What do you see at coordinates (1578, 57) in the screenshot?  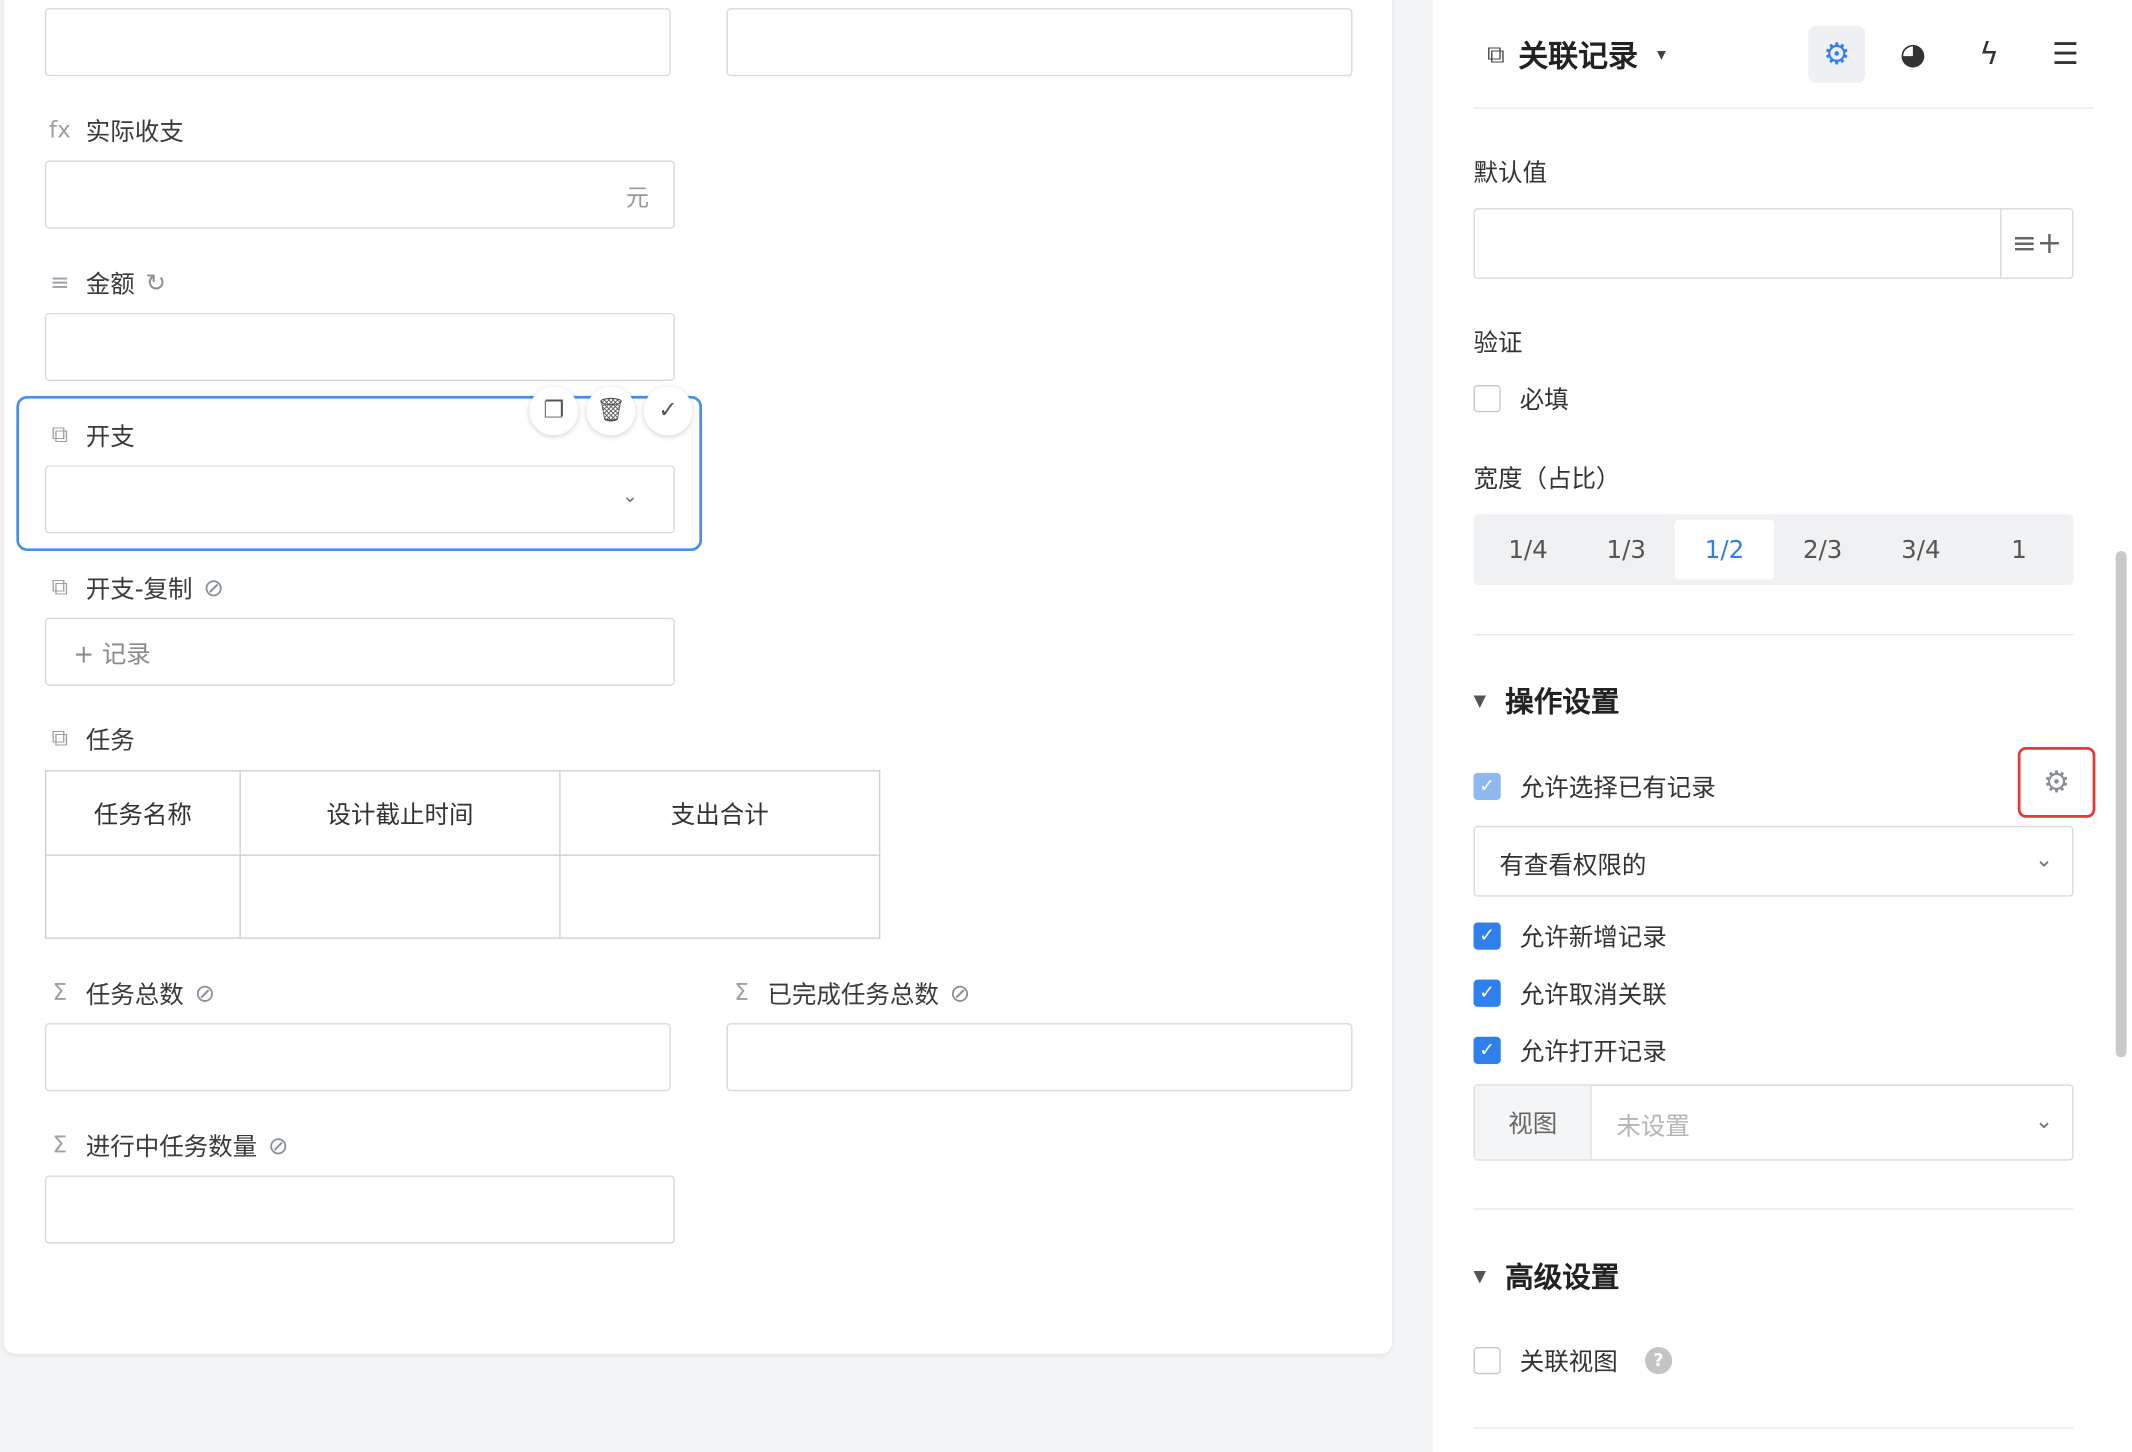 I see `field-type-title: 关联记录` at bounding box center [1578, 57].